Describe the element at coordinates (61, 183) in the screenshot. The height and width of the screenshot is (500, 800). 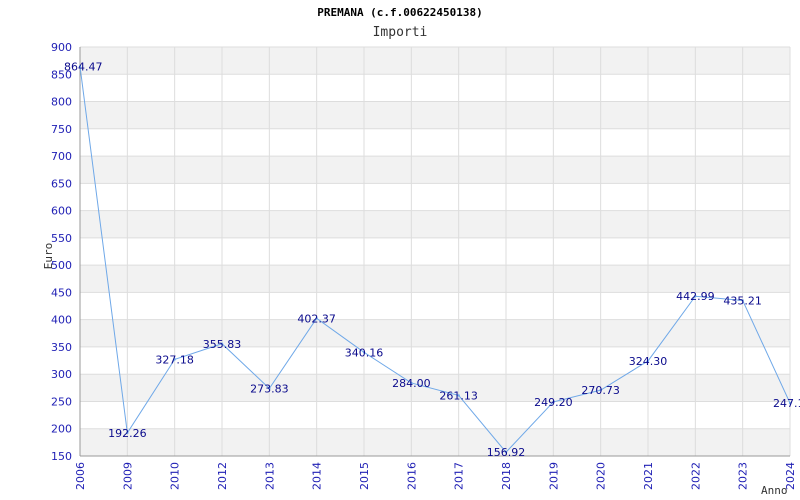
I see `y-tick-label: 650` at that location.